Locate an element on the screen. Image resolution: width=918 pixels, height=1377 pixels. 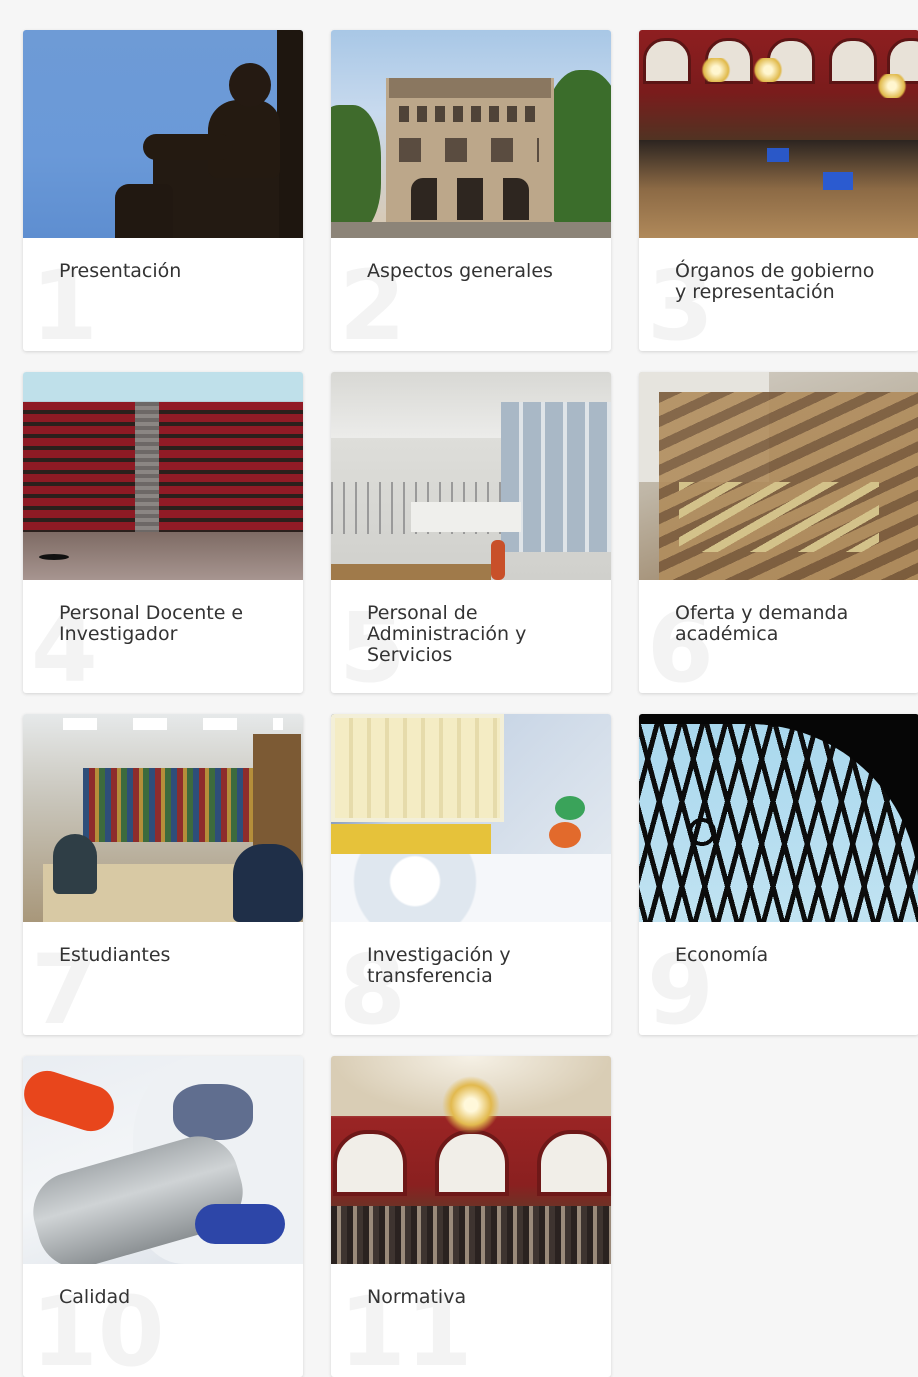
card-investigacion: 8 Investigación y transferencia is located at coordinates (471, 874).